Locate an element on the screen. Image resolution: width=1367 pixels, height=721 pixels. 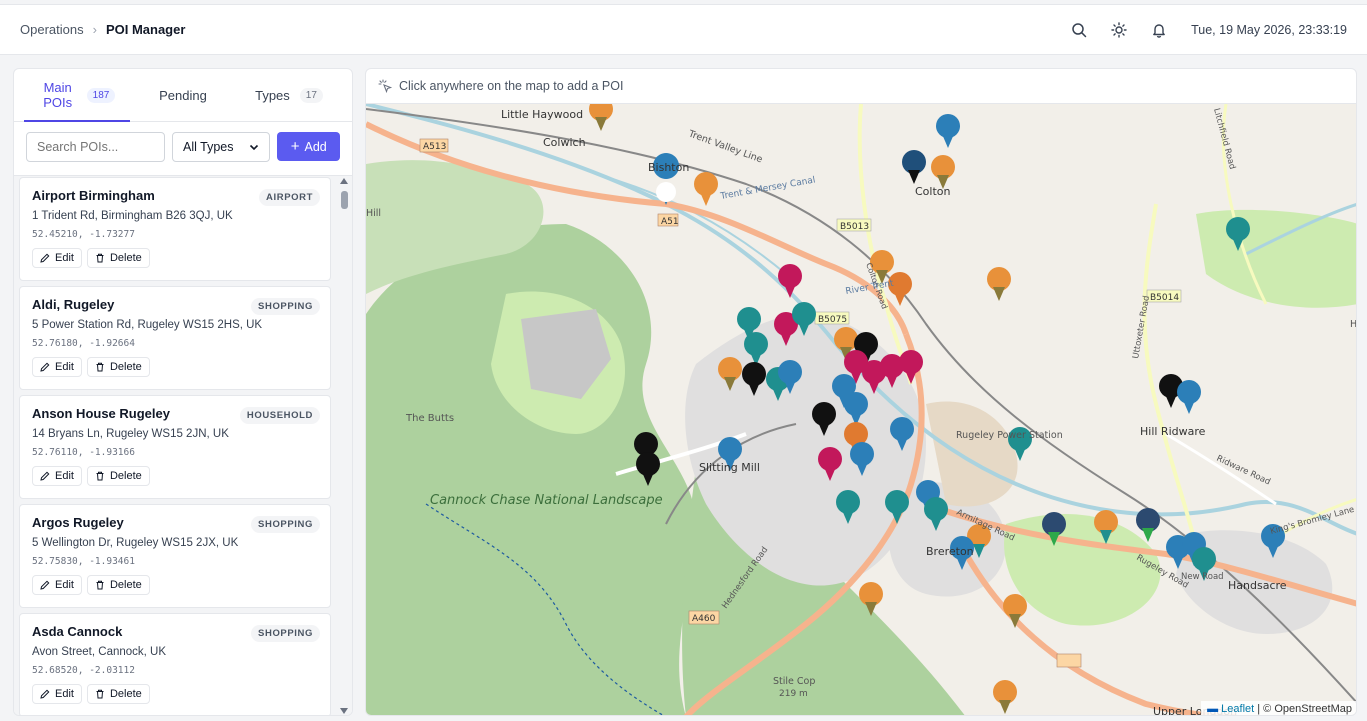
add-poi-button: + Add is located at coordinates (308, 146).